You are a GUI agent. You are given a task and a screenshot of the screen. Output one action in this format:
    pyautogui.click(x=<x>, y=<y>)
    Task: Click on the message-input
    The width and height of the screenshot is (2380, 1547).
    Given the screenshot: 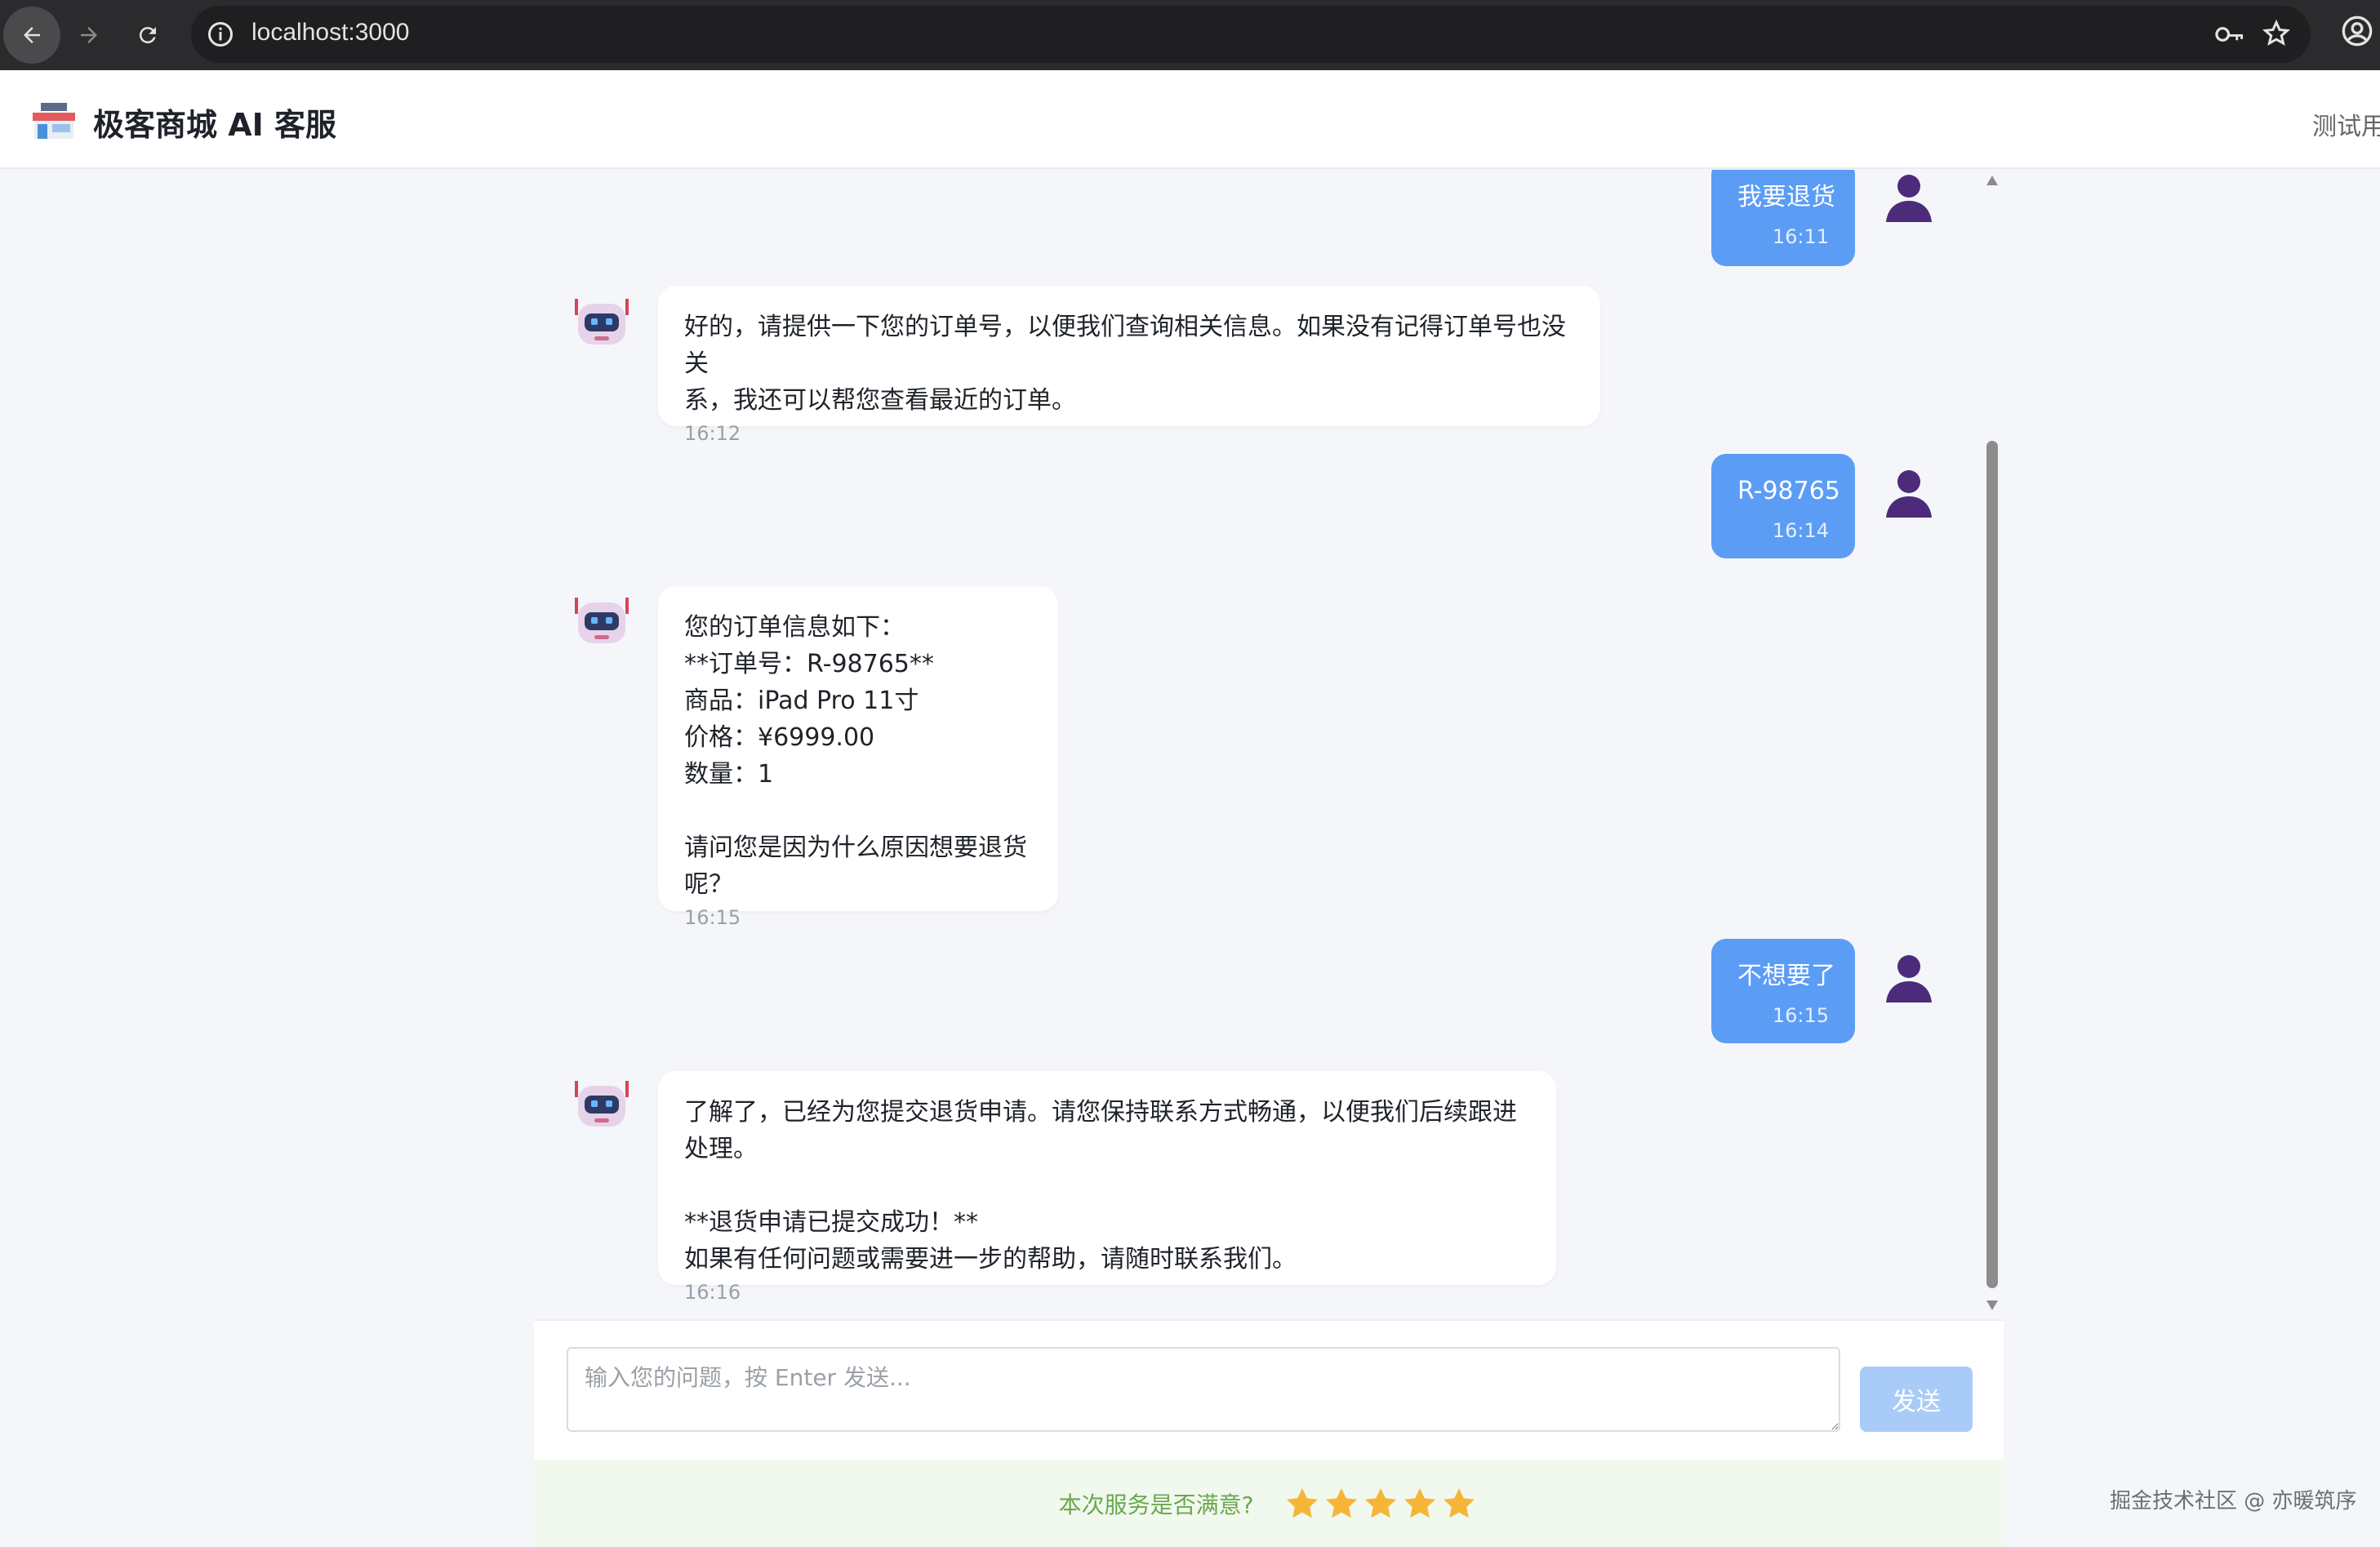 What is the action you would take?
    pyautogui.click(x=1203, y=1390)
    